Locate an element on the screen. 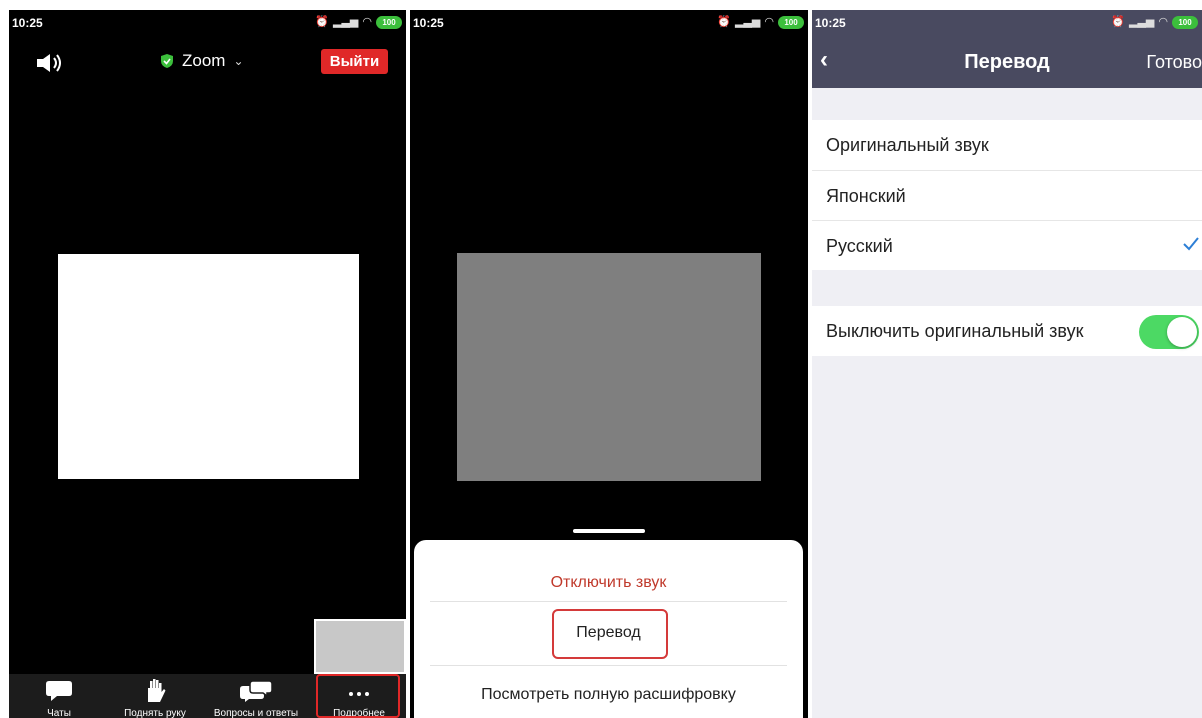 This screenshot has height=718, width=1202. toolbar-qa-button: Вопросы и ответы is located at coordinates (256, 698).